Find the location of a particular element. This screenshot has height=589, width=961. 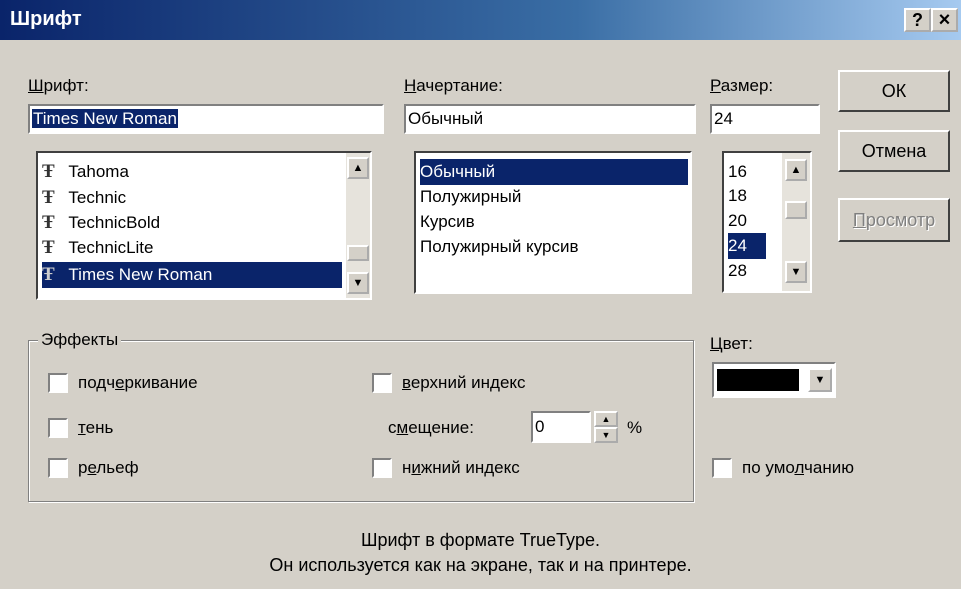

spin-down-icon: ▼ is located at coordinates (606, 435).